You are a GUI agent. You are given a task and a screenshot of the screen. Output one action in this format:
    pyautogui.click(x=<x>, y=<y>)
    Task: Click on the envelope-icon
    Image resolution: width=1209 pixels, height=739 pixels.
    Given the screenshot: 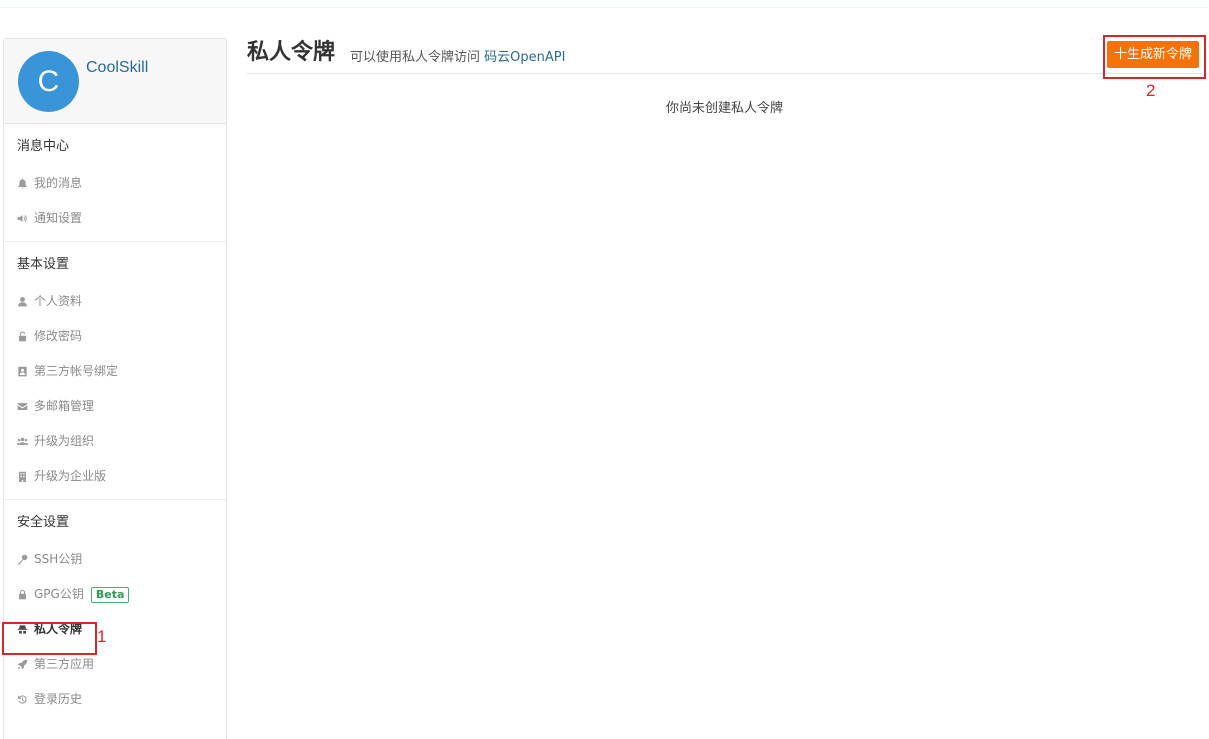 What is the action you would take?
    pyautogui.click(x=22, y=407)
    